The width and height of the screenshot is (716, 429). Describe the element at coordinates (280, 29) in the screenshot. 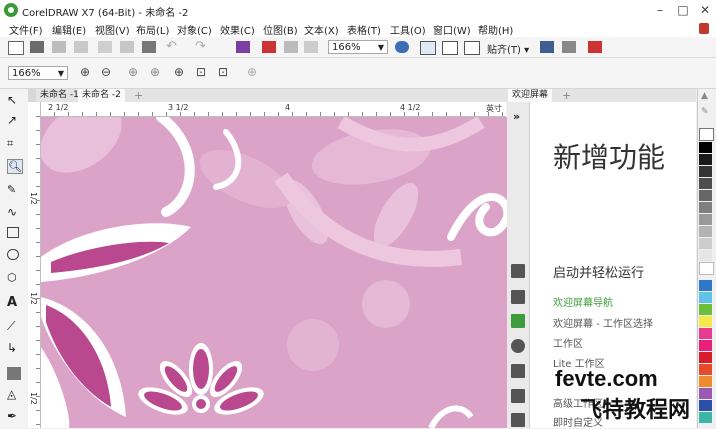

I see `menu-bitmaps: 位图(B)` at that location.